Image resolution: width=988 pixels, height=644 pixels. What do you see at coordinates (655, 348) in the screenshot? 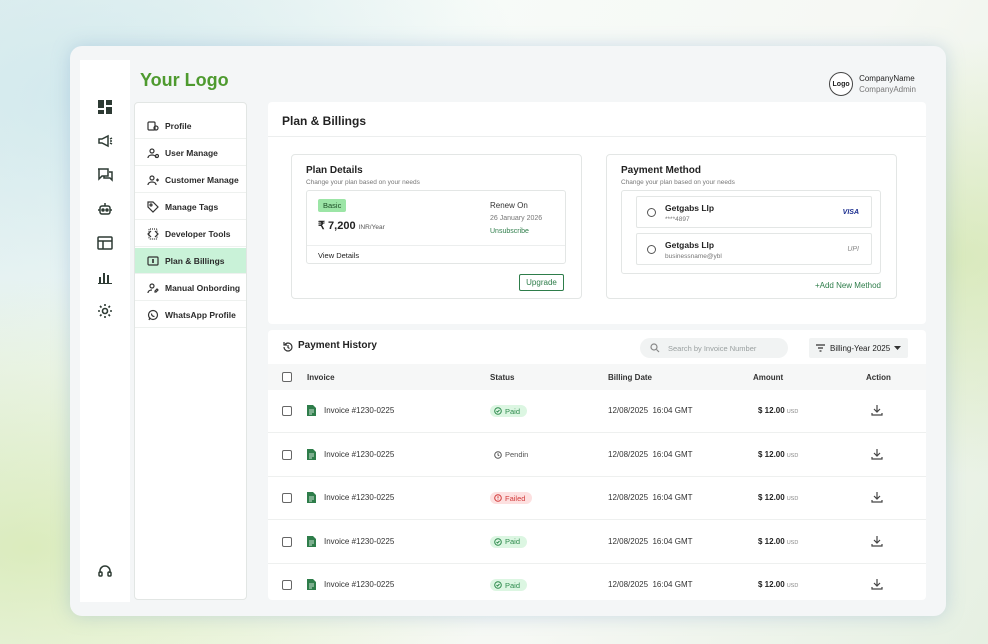
I see `search-icon` at bounding box center [655, 348].